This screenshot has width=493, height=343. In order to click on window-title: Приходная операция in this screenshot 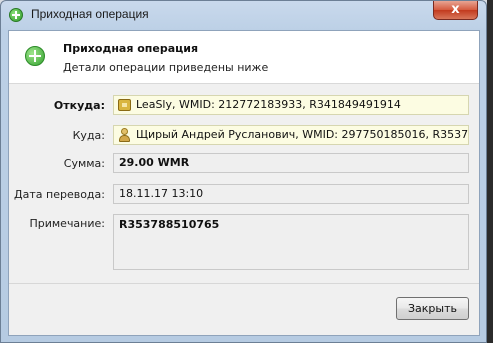, I will do `click(90, 14)`.